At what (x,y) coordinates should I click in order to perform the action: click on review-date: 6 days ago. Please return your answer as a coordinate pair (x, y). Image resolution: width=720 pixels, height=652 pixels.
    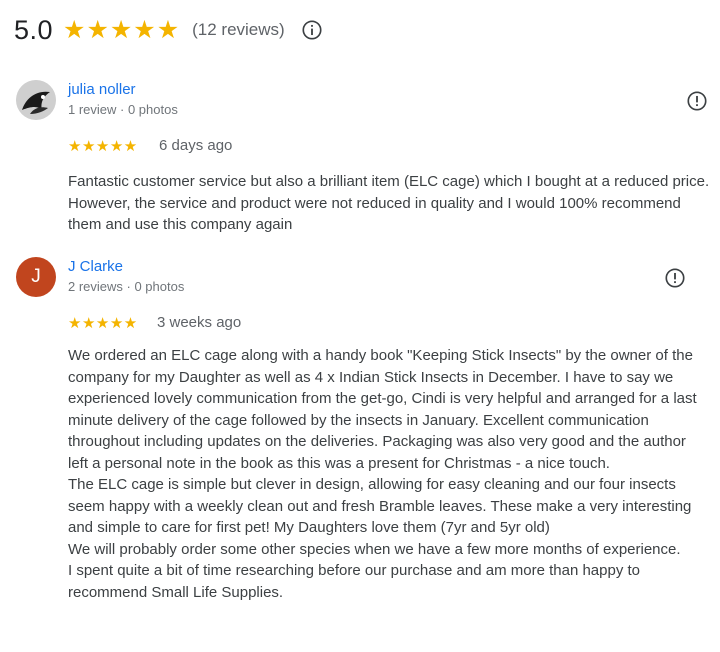
    Looking at the image, I should click on (196, 145).